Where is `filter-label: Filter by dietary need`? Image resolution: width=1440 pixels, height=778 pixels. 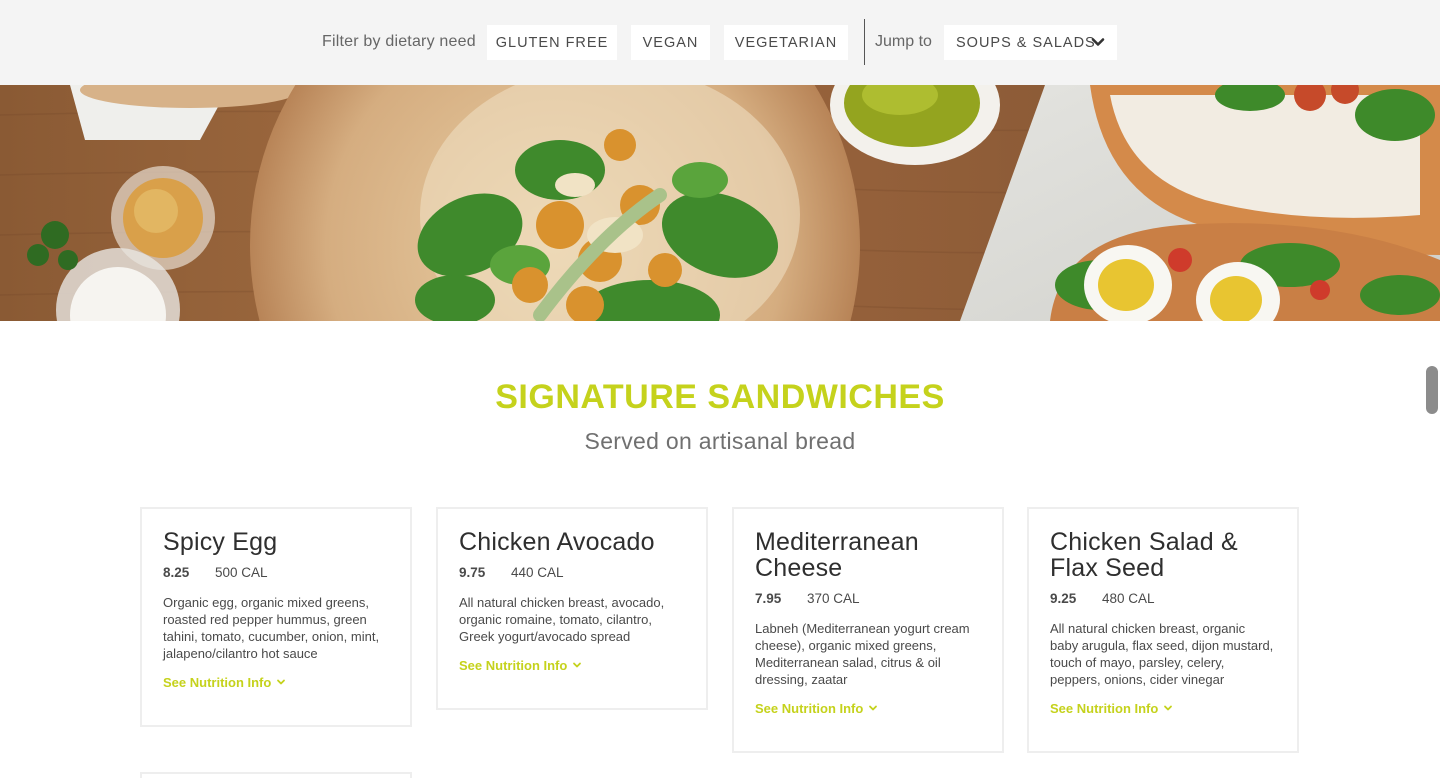 filter-label: Filter by dietary need is located at coordinates (399, 41).